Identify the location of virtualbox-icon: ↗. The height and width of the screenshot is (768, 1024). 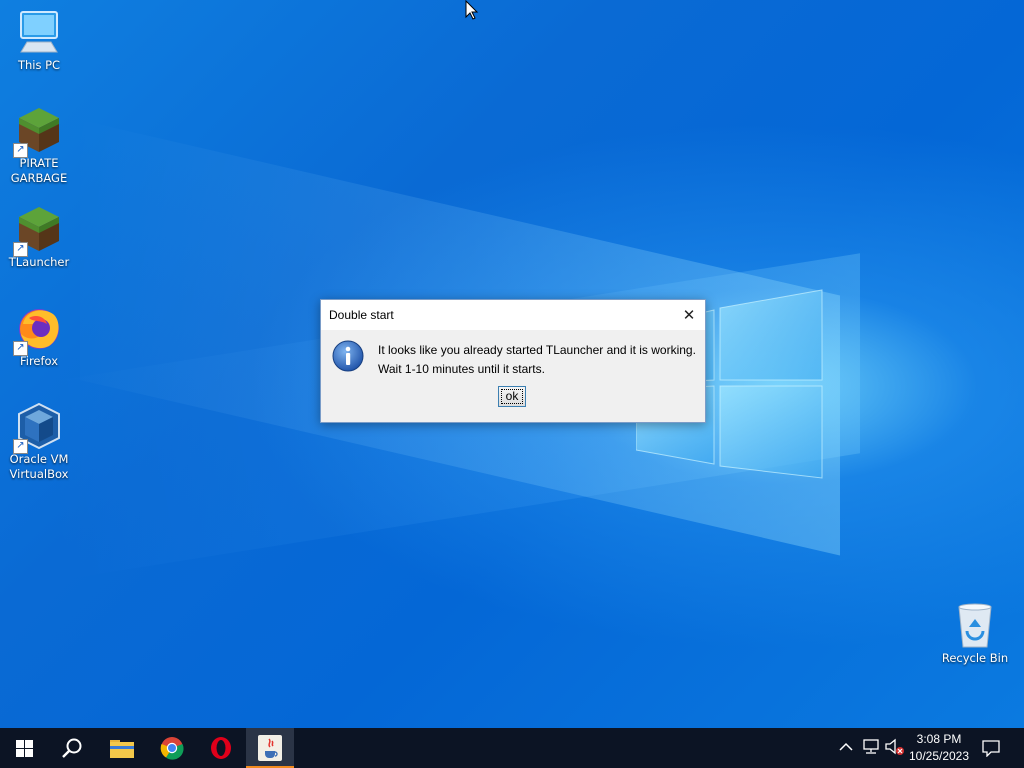
(38, 428).